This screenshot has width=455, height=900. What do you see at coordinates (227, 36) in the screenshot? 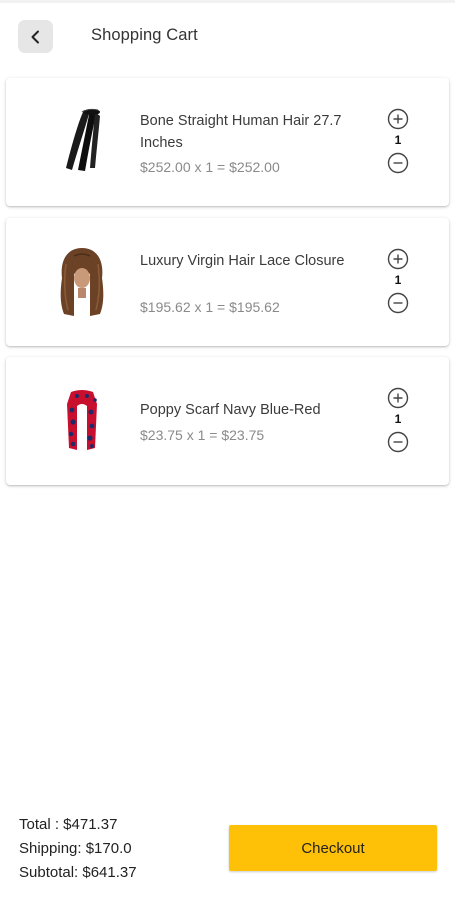
I see `app-header: Shopping Cart` at bounding box center [227, 36].